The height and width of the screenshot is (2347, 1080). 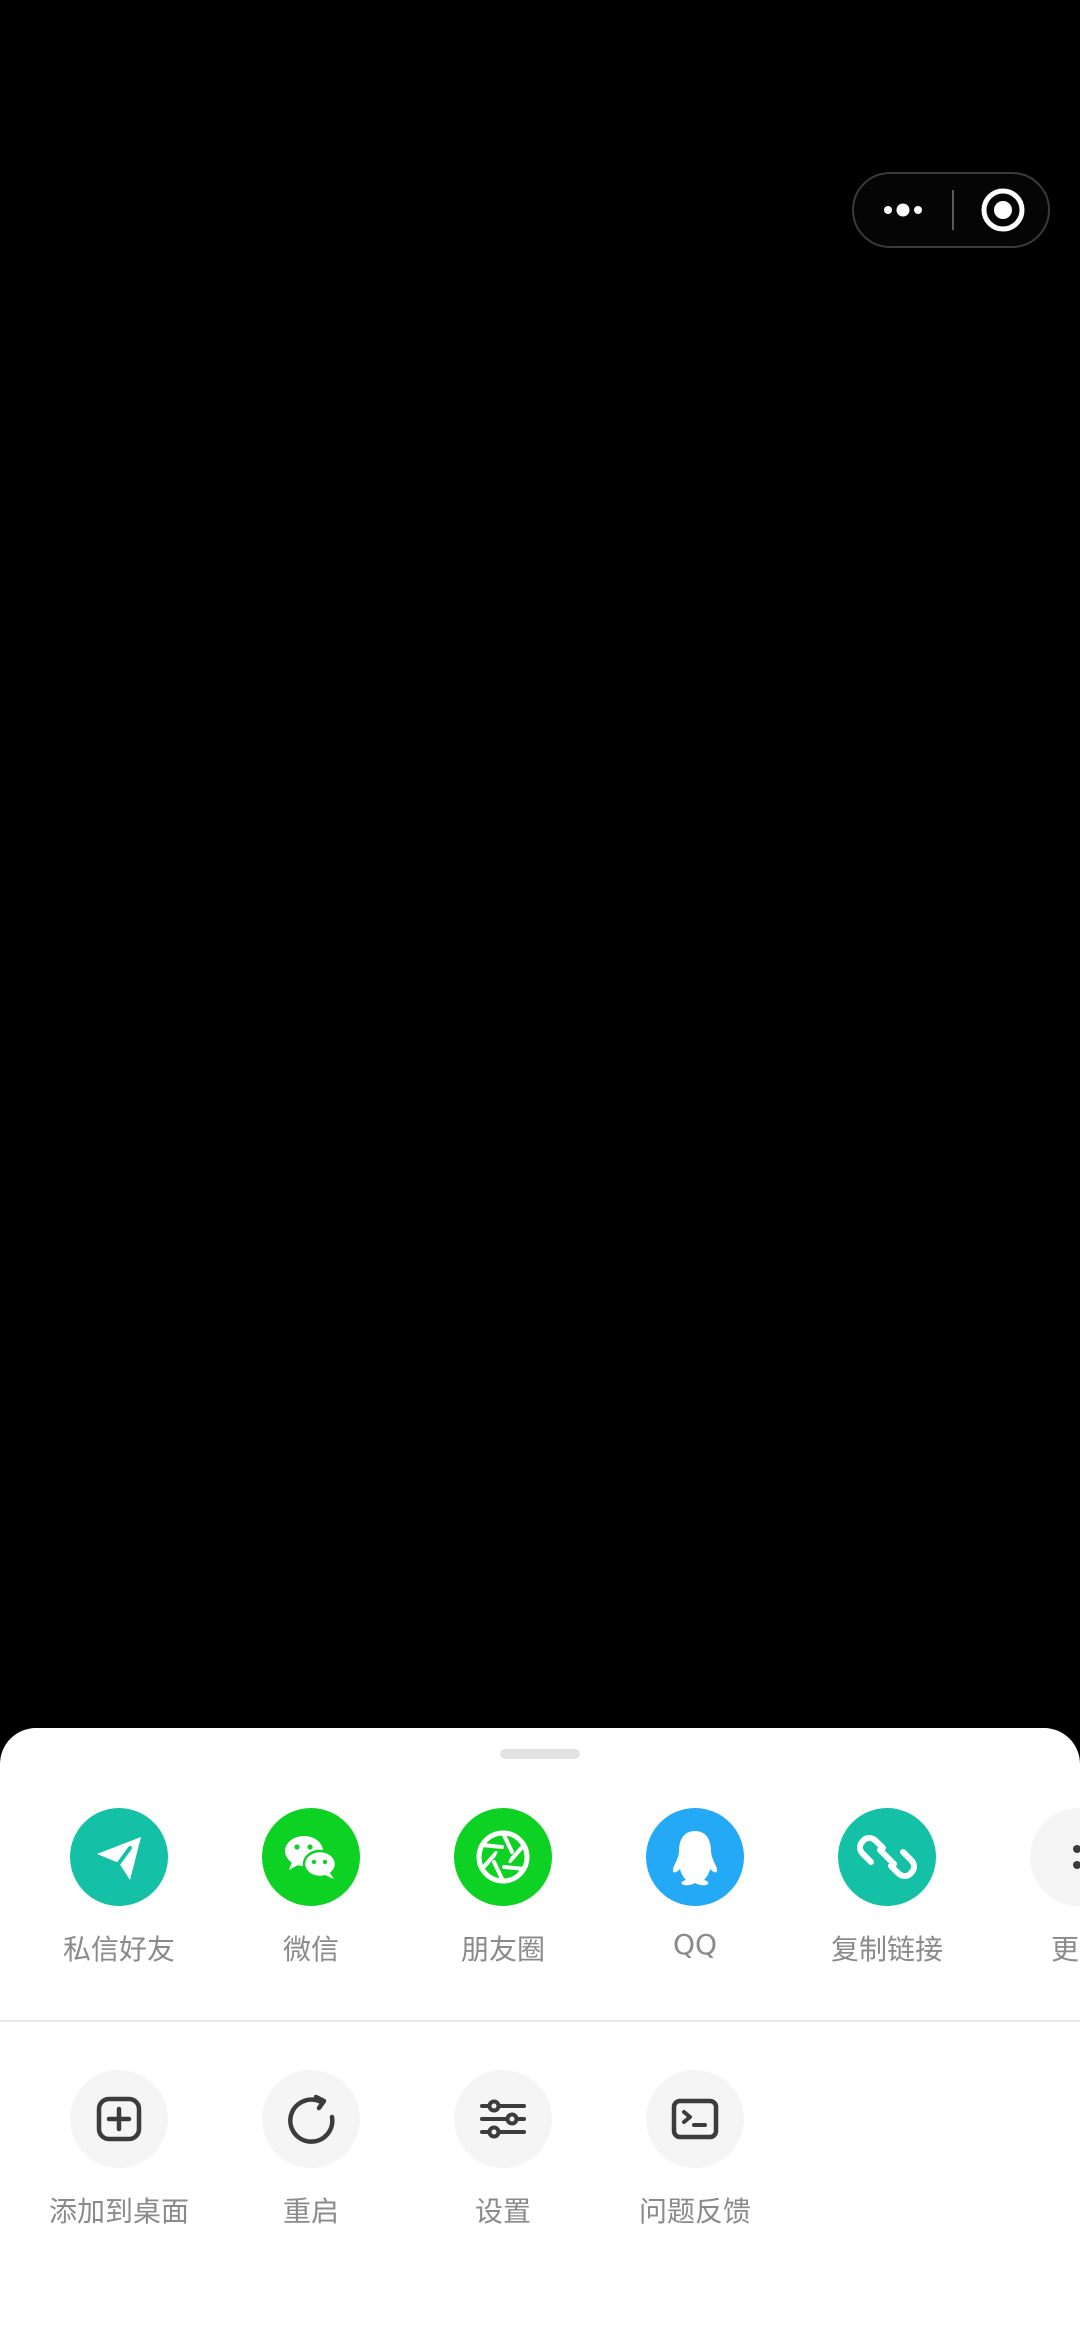 I want to click on share-qq-icon-circle, so click(x=695, y=1857).